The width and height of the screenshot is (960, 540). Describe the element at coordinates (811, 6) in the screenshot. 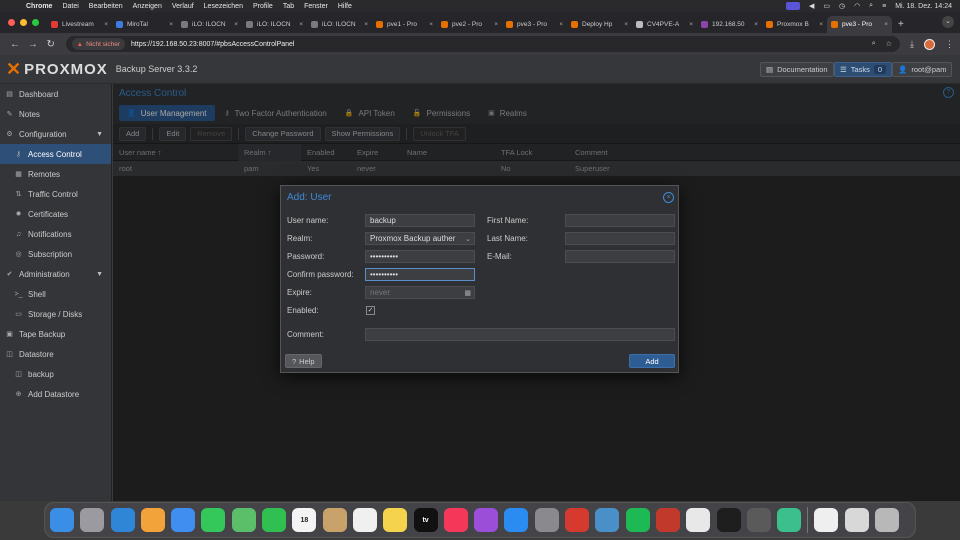

I see `volume-icon: ◀` at that location.